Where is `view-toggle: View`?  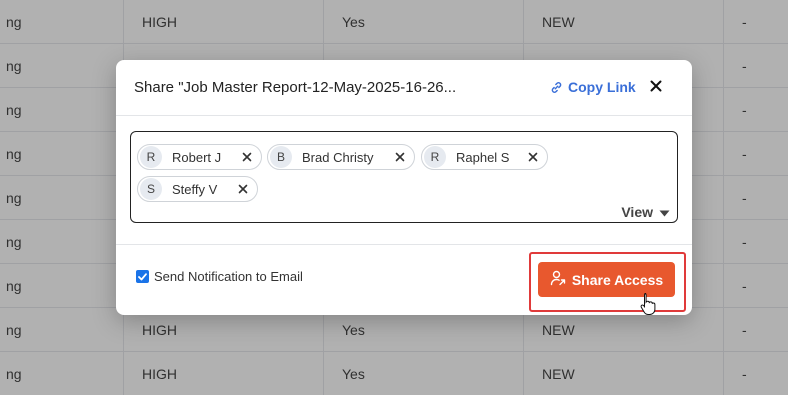
view-toggle: View is located at coordinates (645, 212).